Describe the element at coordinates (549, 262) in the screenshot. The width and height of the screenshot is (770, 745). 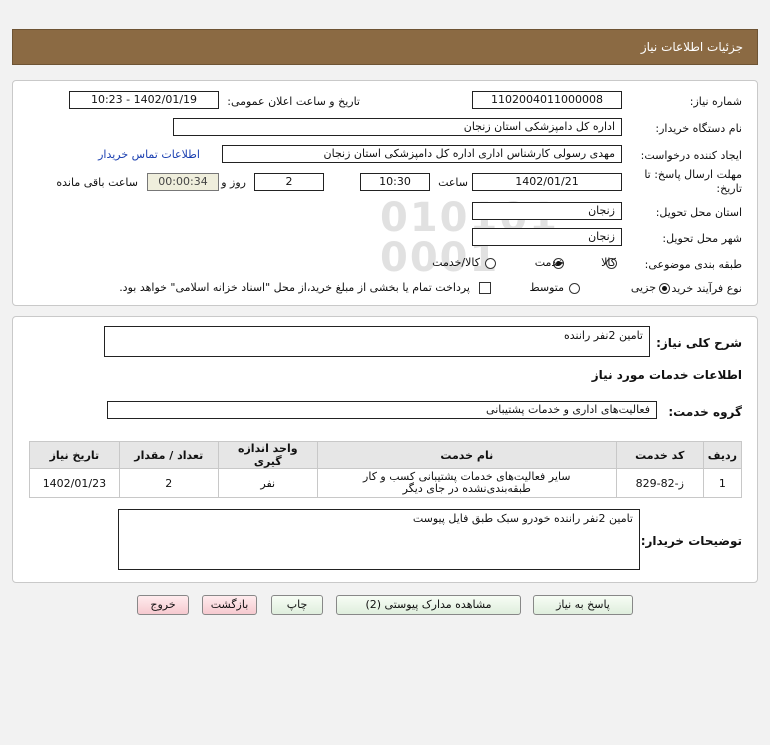
I see `category-option-service: خدمت` at that location.